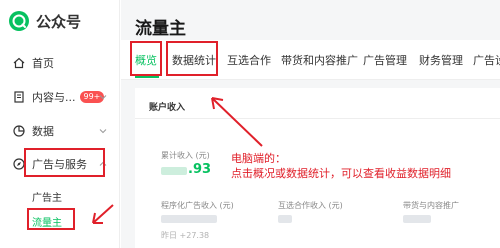 Image resolution: width=500 pixels, height=248 pixels. I want to click on highlight-box-publisher, so click(51, 219).